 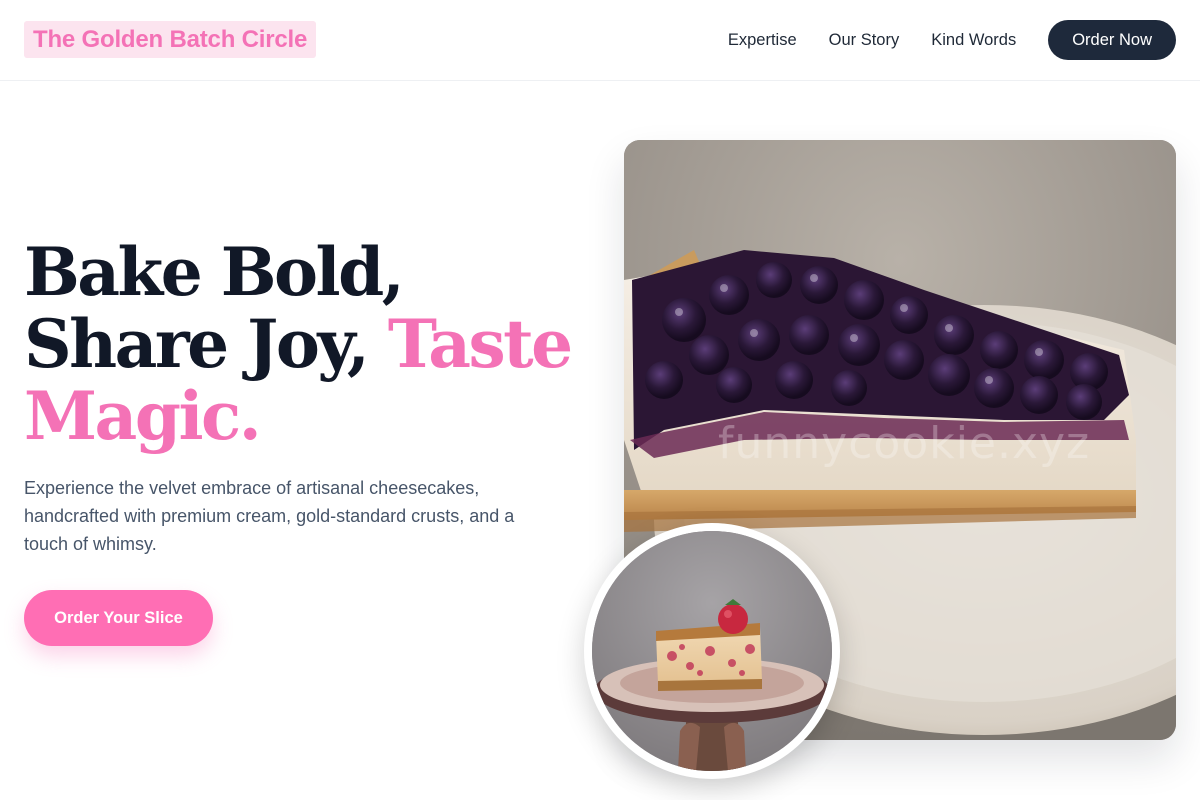 I want to click on main-nav: Expertise Our Story Kind Words Order Now, so click(x=952, y=40).